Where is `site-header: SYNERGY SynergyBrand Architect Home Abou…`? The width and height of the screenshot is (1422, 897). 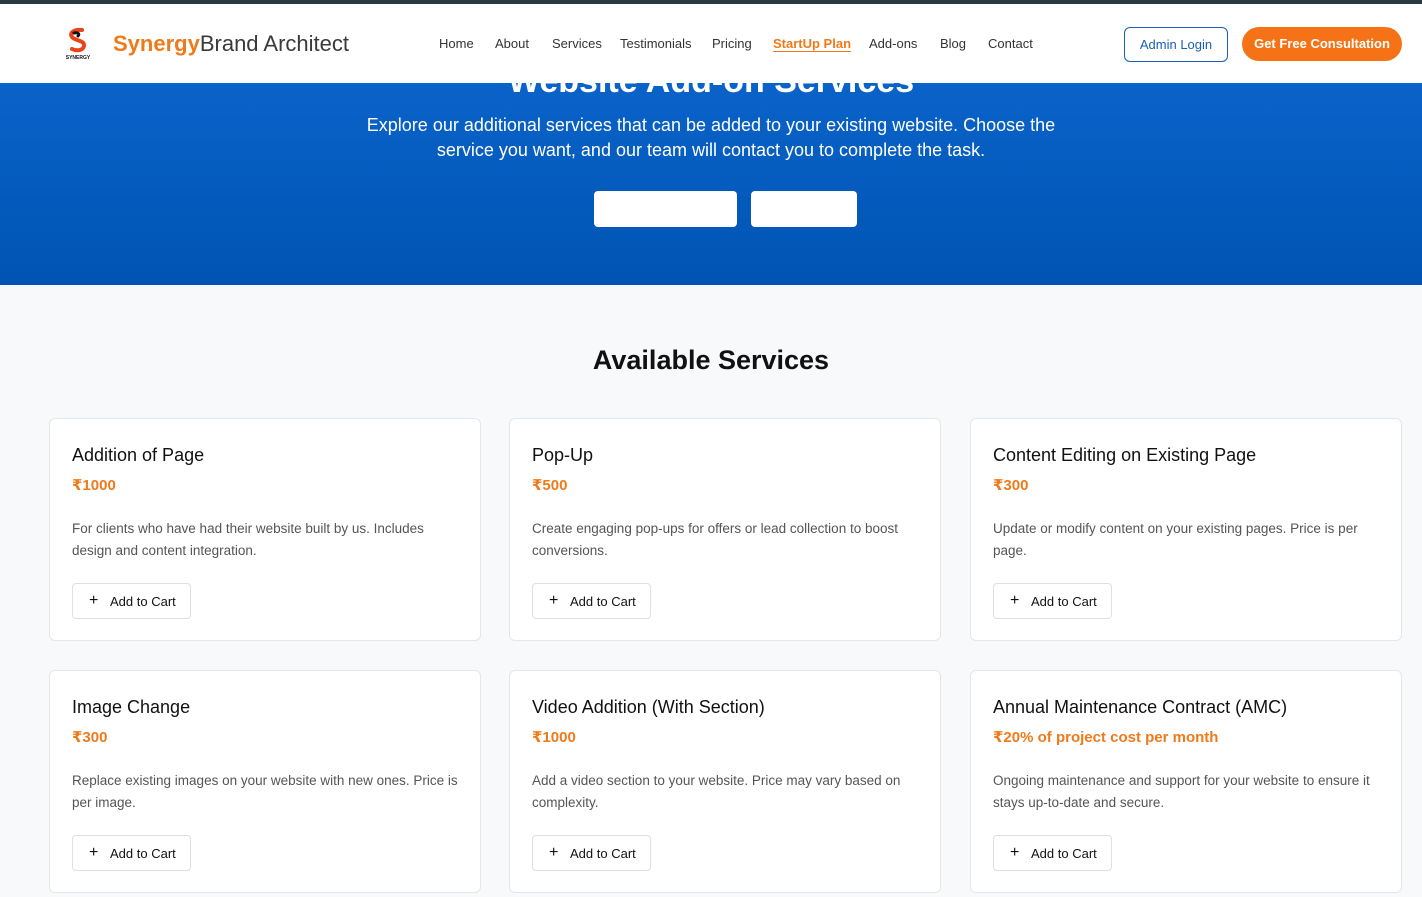
site-header: SYNERGY SynergyBrand Architect Home Abou… is located at coordinates (711, 43).